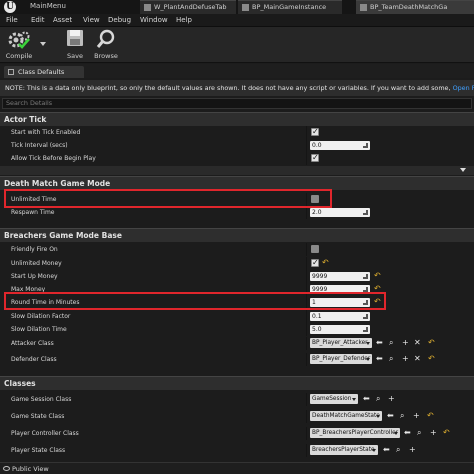  What do you see at coordinates (237, 183) in the screenshot?
I see `section-death-match-game-mode: Death Match Game Mode` at bounding box center [237, 183].